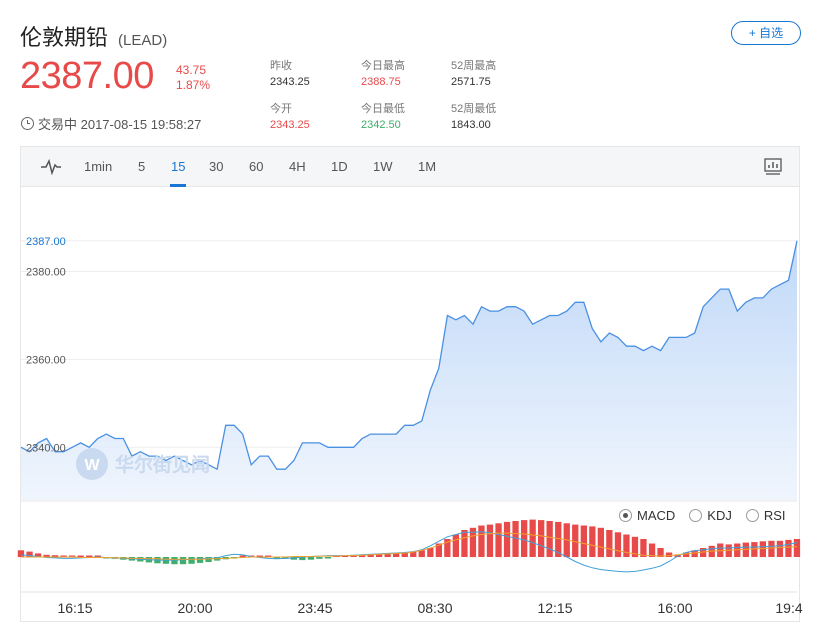 The image size is (815, 637). I want to click on indicator-label: RSI, so click(774, 515).